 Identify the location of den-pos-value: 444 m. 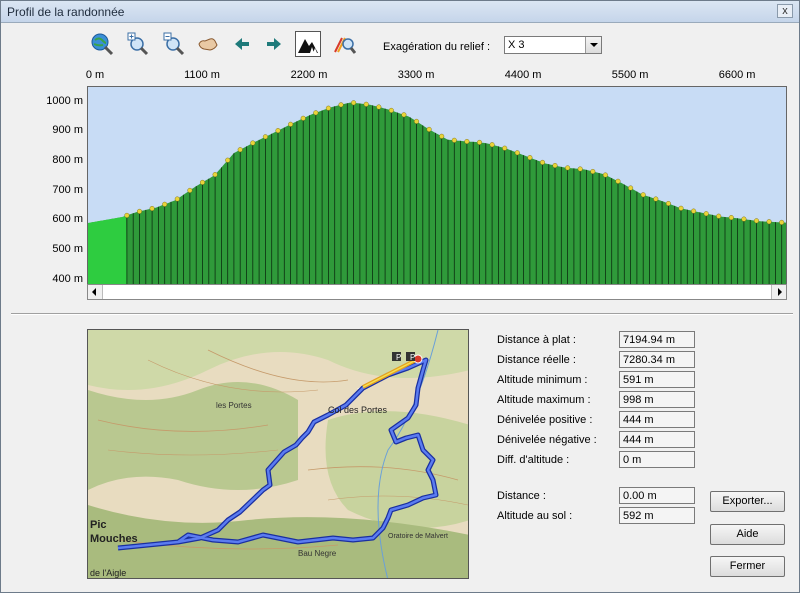
(657, 419).